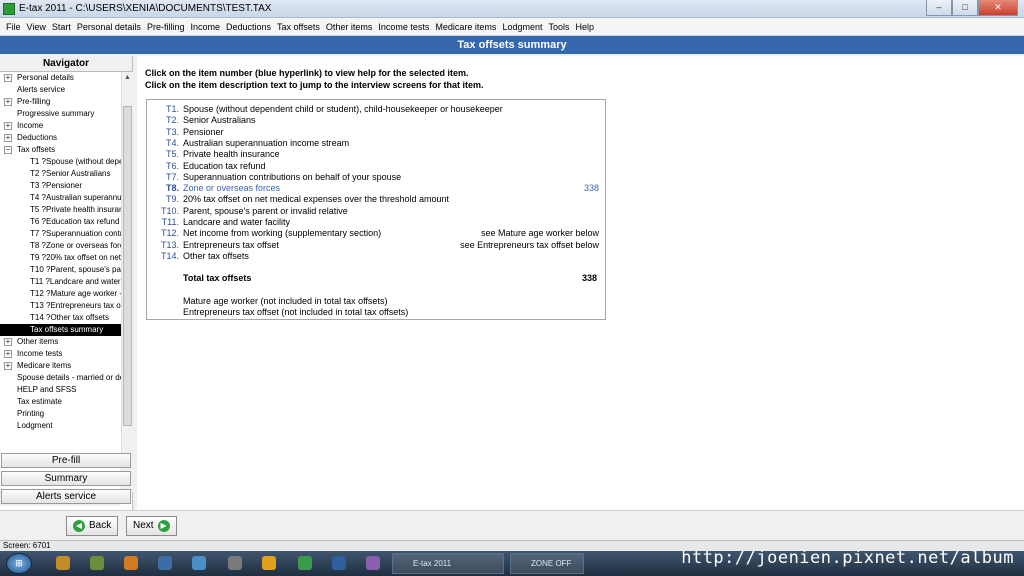 The width and height of the screenshot is (1024, 576). Describe the element at coordinates (165, 120) in the screenshot. I see `offset-code-link: T2.` at that location.